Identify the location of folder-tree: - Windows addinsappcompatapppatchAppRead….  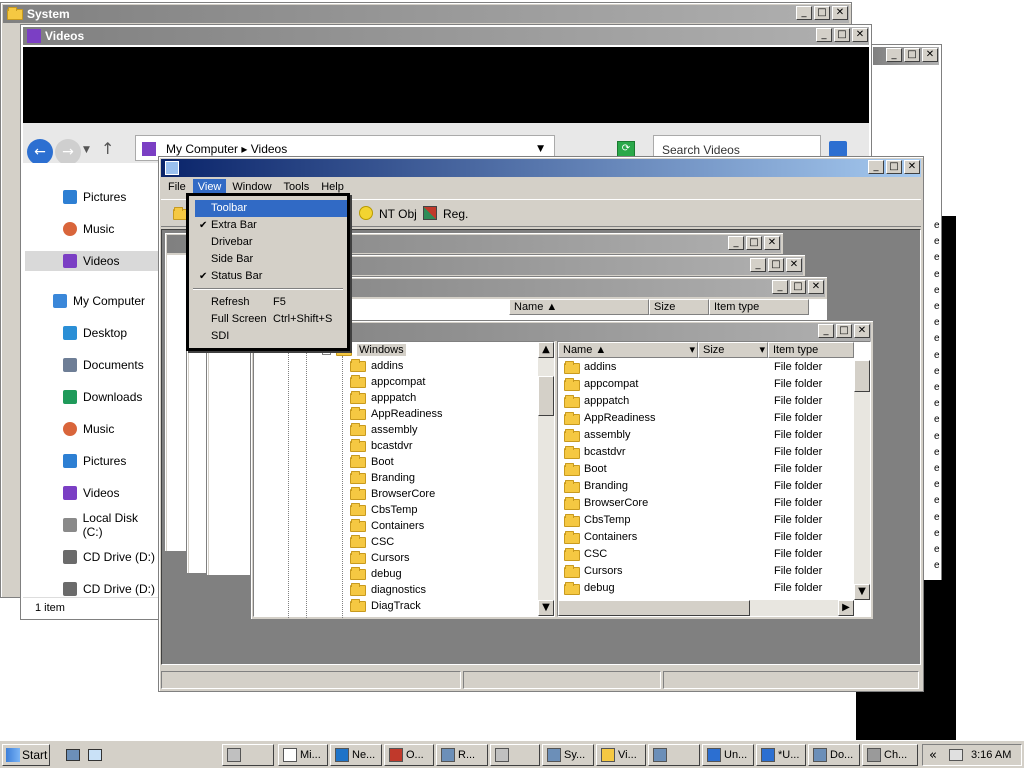
(404, 479).